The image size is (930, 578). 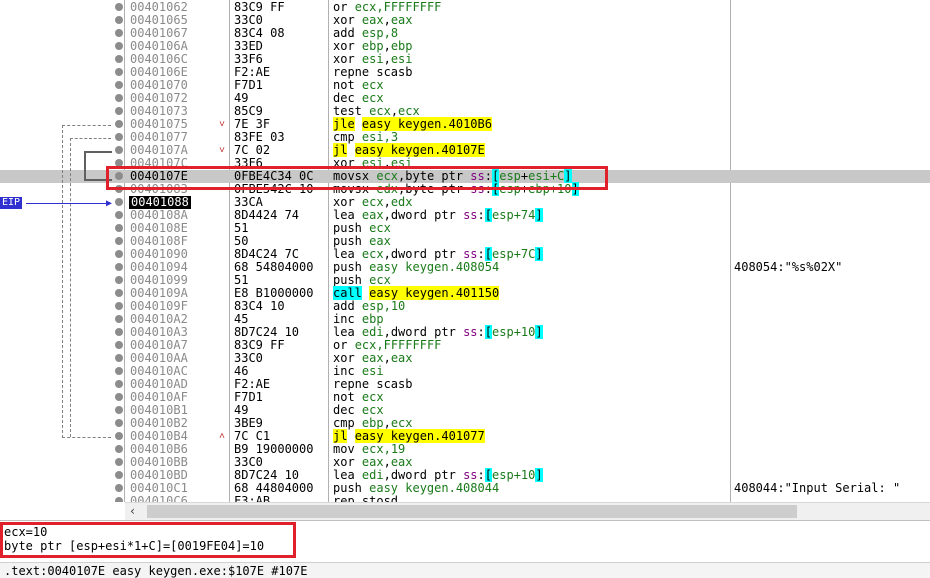 What do you see at coordinates (347, 449) in the screenshot?
I see `instruction-token: mov` at bounding box center [347, 449].